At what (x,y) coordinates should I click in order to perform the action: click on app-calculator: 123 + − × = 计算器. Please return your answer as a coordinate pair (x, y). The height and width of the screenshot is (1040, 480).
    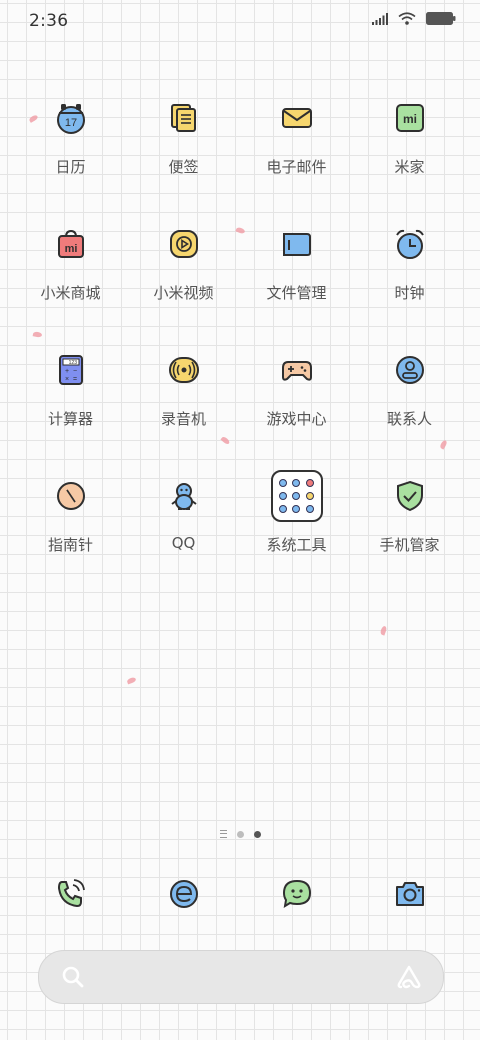
    Looking at the image, I should click on (70, 394).